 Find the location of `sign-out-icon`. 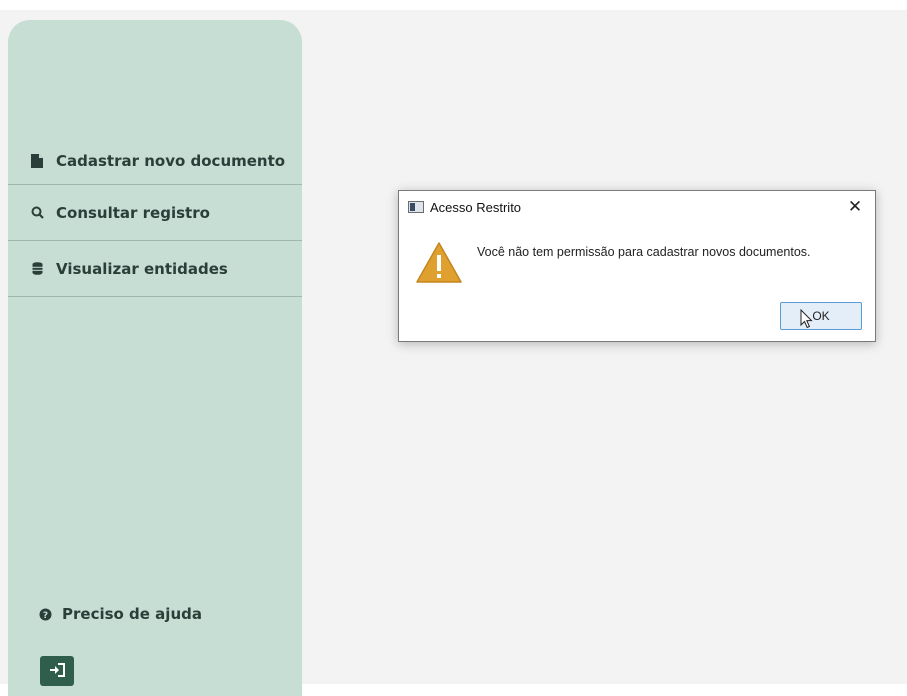

sign-out-icon is located at coordinates (57, 671).